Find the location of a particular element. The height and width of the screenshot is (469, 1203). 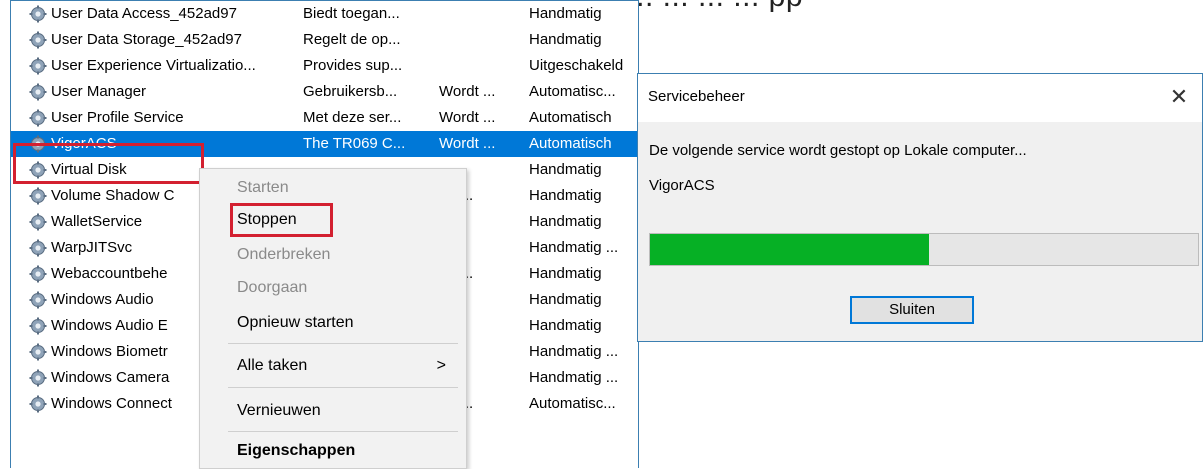

dialog-title: Servicebeheer is located at coordinates (696, 96).